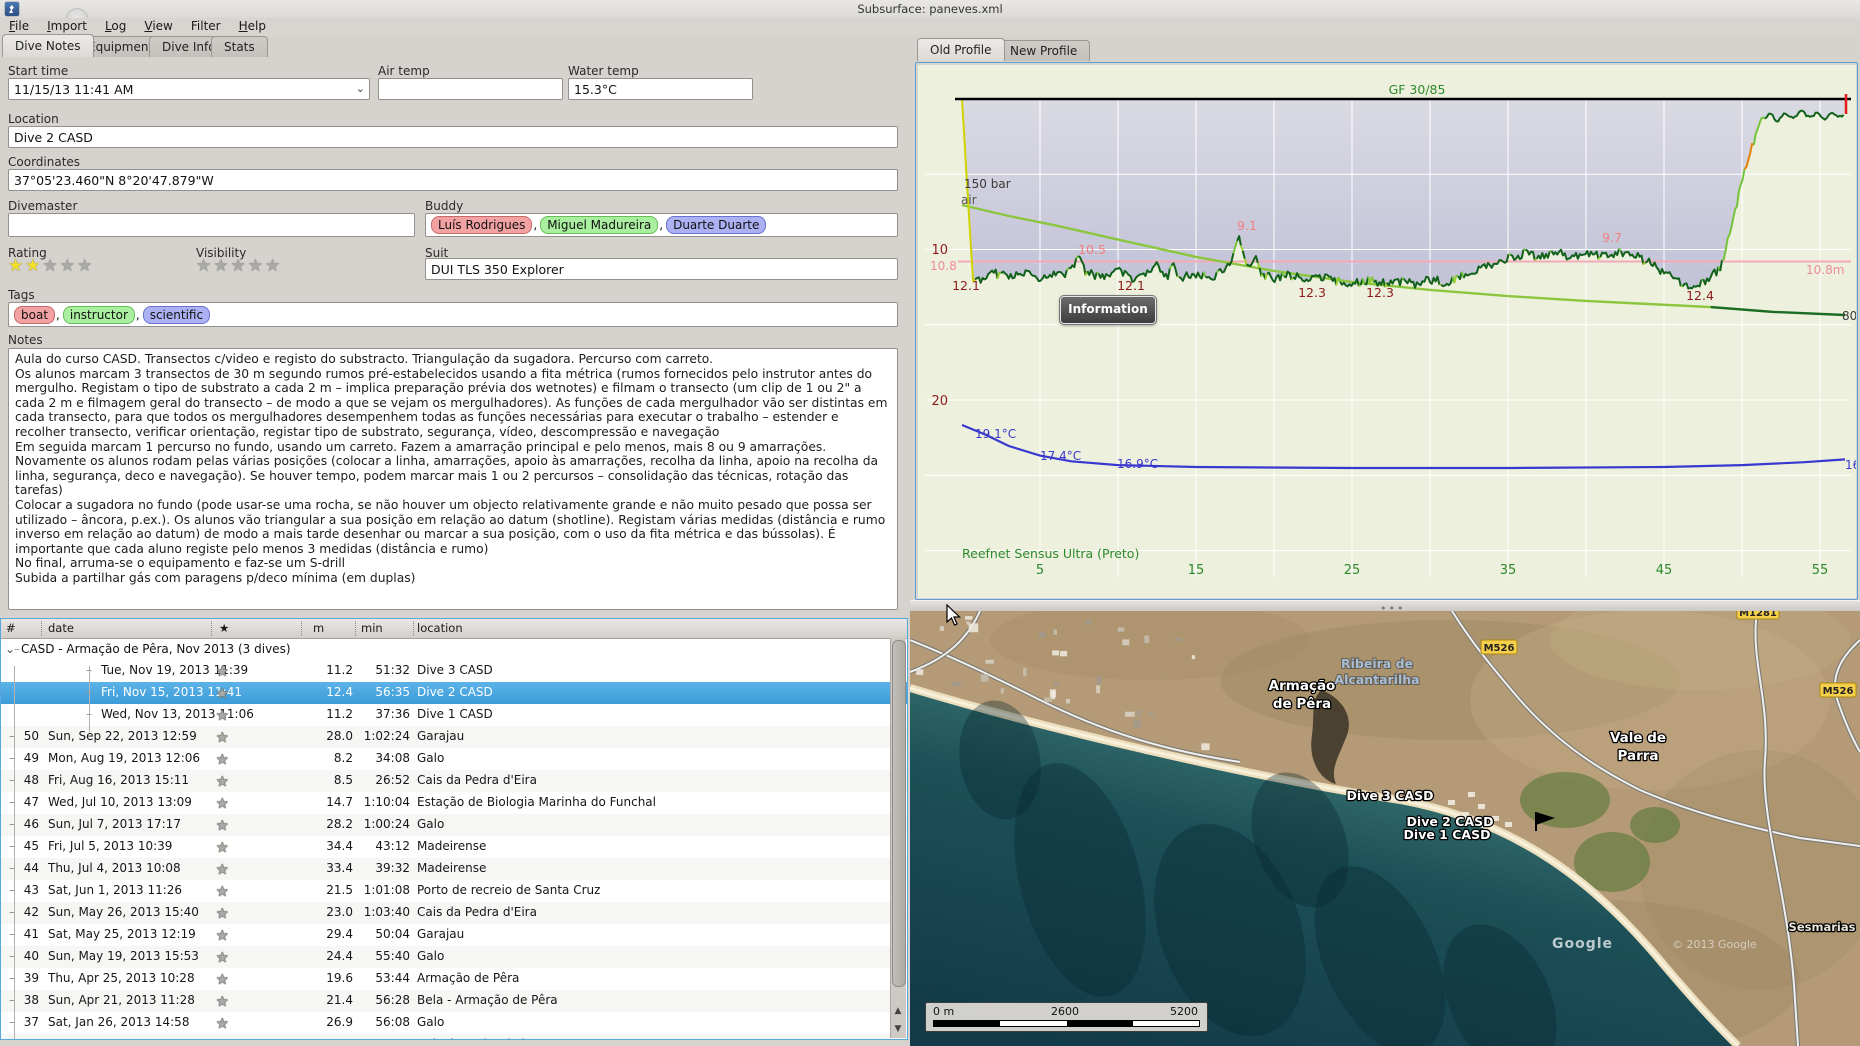 Image resolution: width=1860 pixels, height=1046 pixels. I want to click on menu-help: Help, so click(252, 26).